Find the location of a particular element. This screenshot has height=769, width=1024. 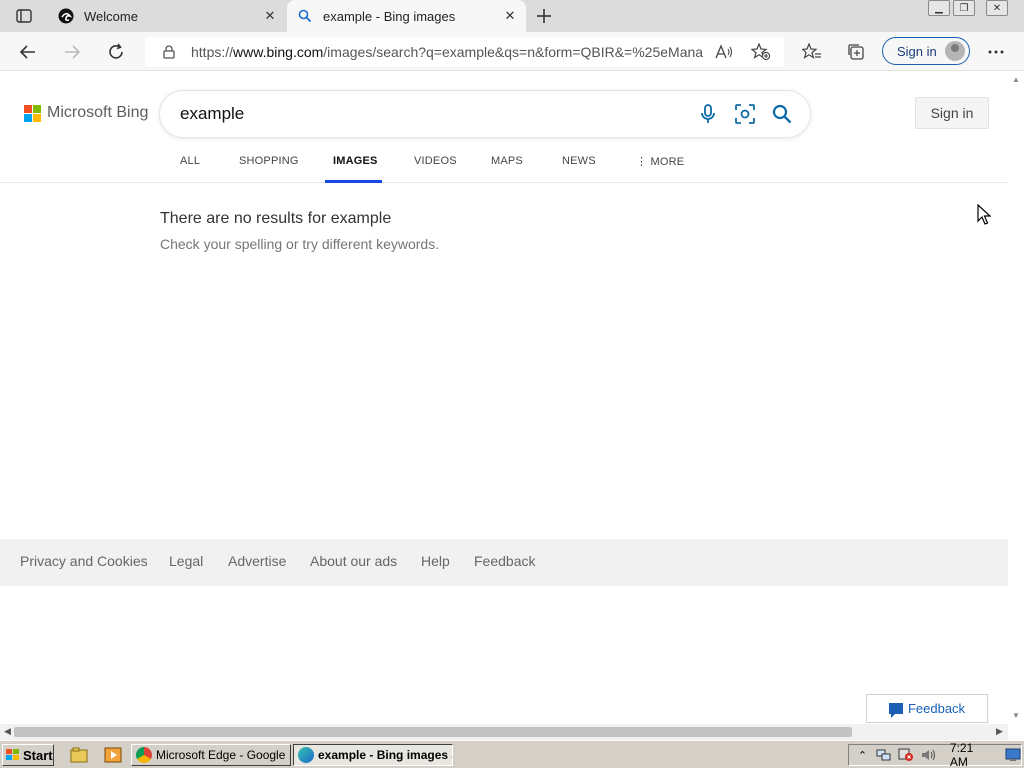

start-button: Start is located at coordinates (28, 755).